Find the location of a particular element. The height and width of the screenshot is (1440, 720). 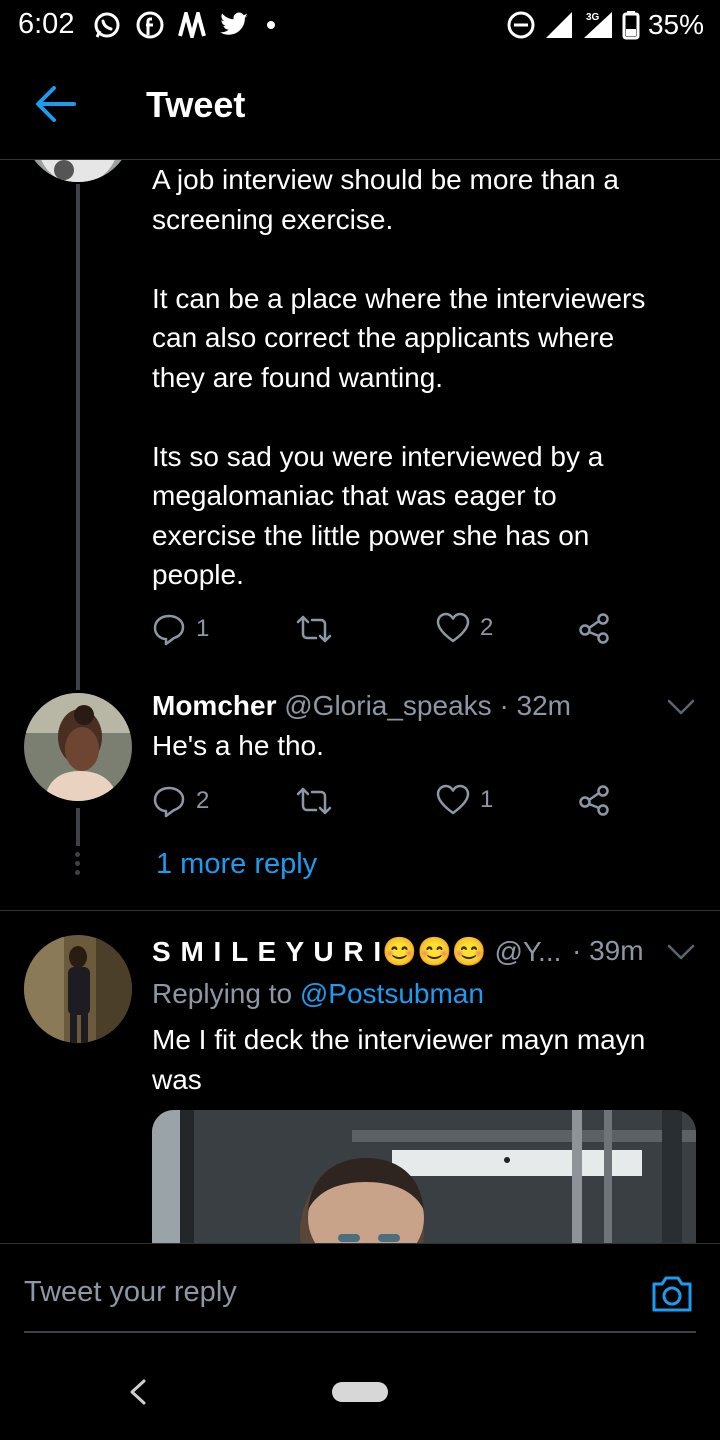

signal-3g-icon: 3G is located at coordinates (597, 25).